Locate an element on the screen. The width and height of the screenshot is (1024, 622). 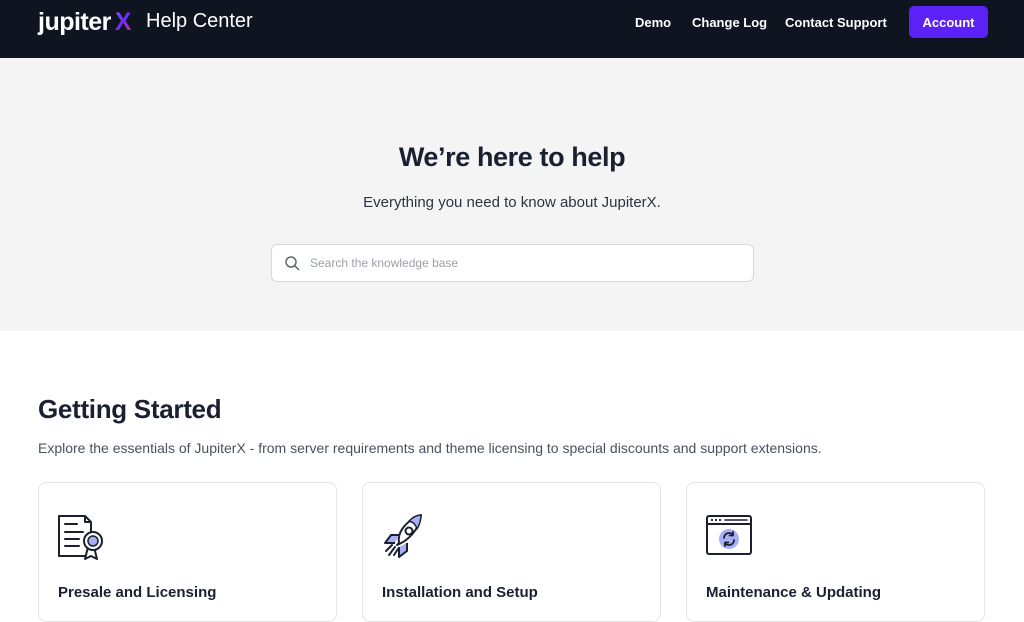
nav-link-demo: Demo is located at coordinates (653, 22).